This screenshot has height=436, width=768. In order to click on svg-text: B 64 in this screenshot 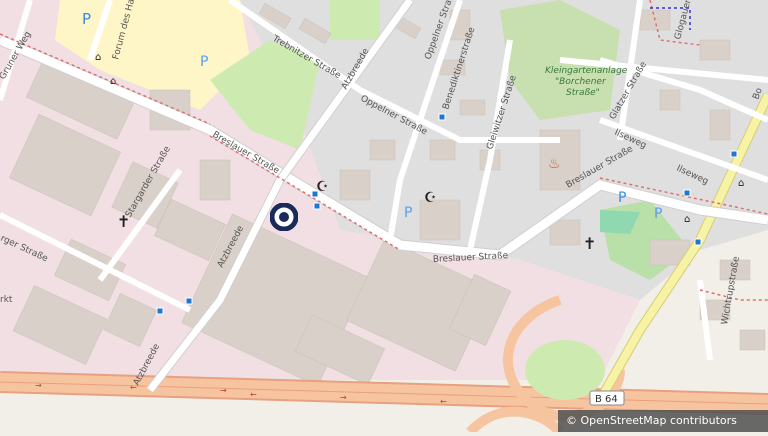, I will do `click(606, 399)`.